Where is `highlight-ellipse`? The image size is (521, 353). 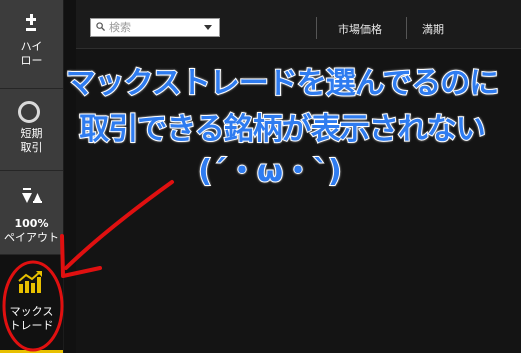
highlight-ellipse is located at coordinates (33, 306).